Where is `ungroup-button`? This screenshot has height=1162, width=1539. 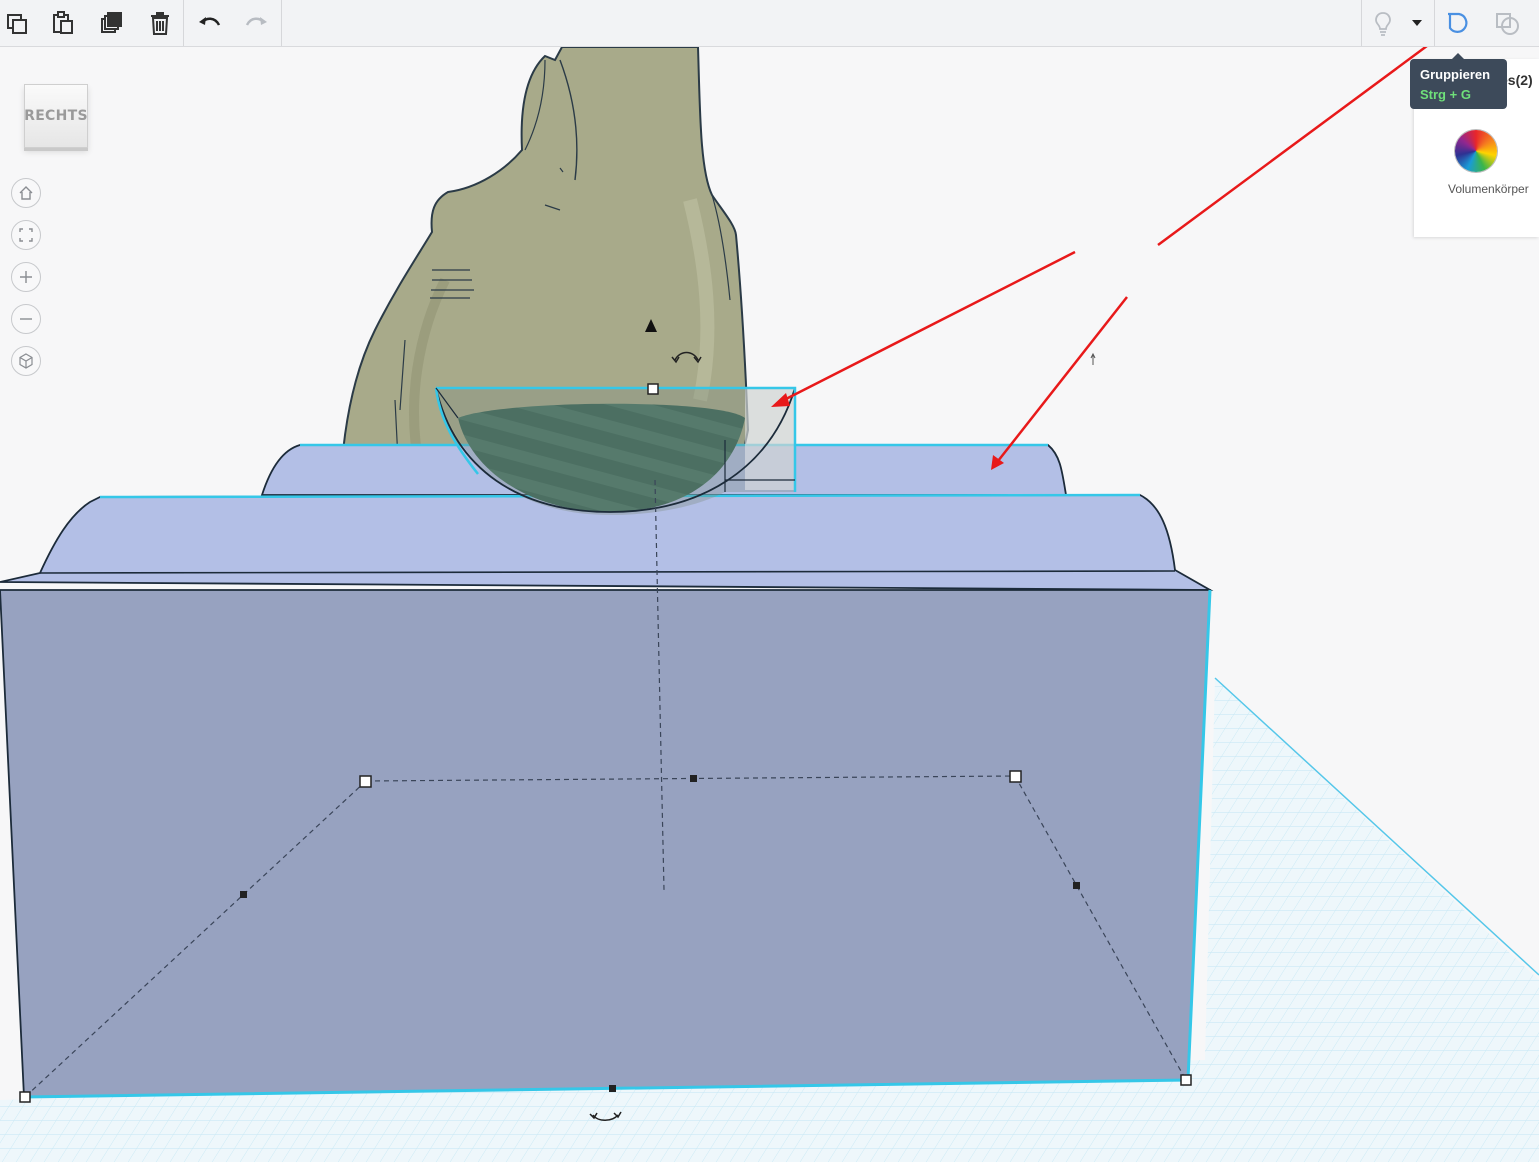
ungroup-button is located at coordinates (1507, 23).